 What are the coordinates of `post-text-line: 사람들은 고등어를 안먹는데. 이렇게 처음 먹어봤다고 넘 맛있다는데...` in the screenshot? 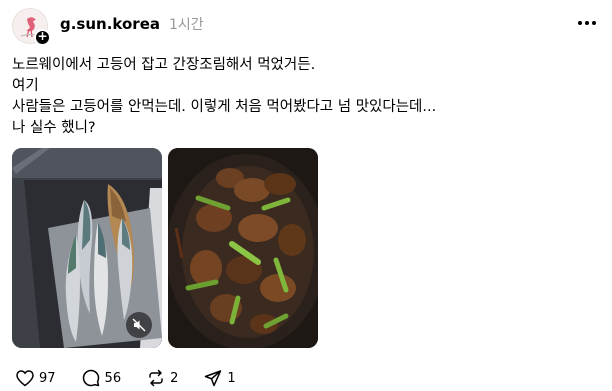 It's located at (224, 107).